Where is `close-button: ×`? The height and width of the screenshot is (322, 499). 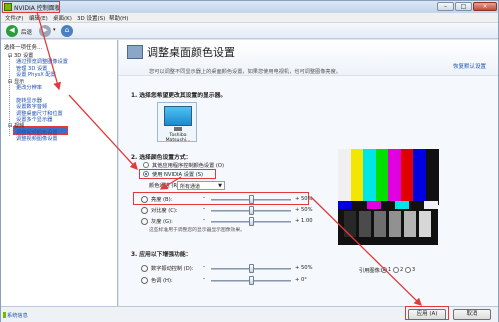
close-button: × is located at coordinates (485, 6).